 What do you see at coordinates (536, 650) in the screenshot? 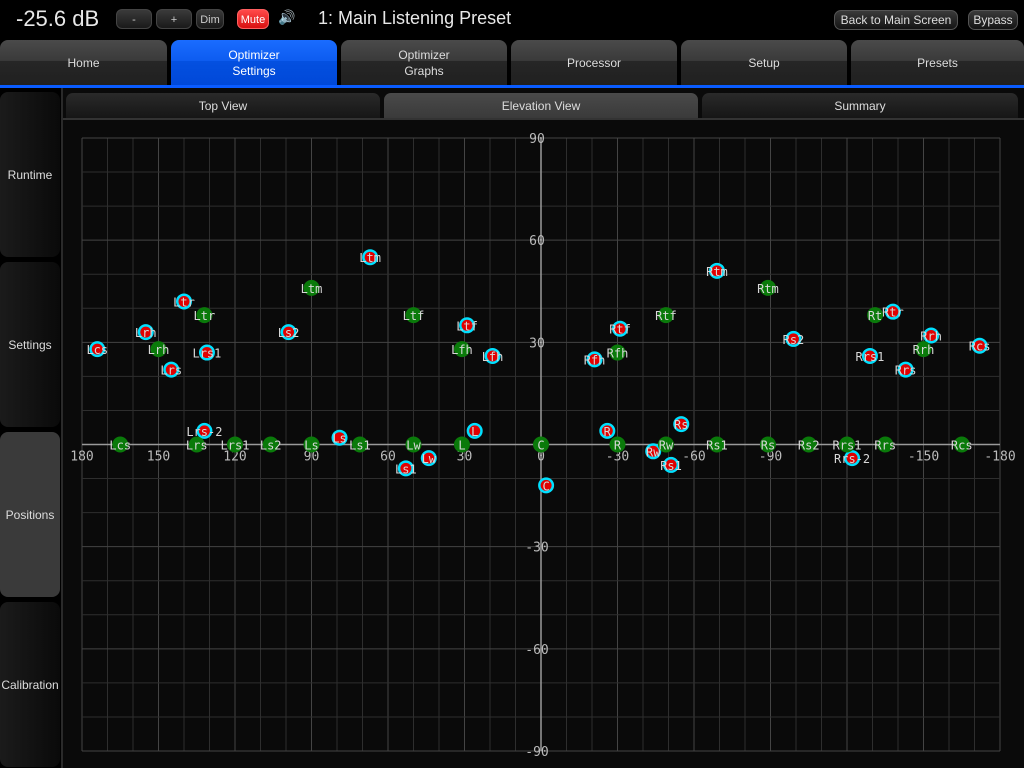
I see `y-tick-label: -60` at bounding box center [536, 650].